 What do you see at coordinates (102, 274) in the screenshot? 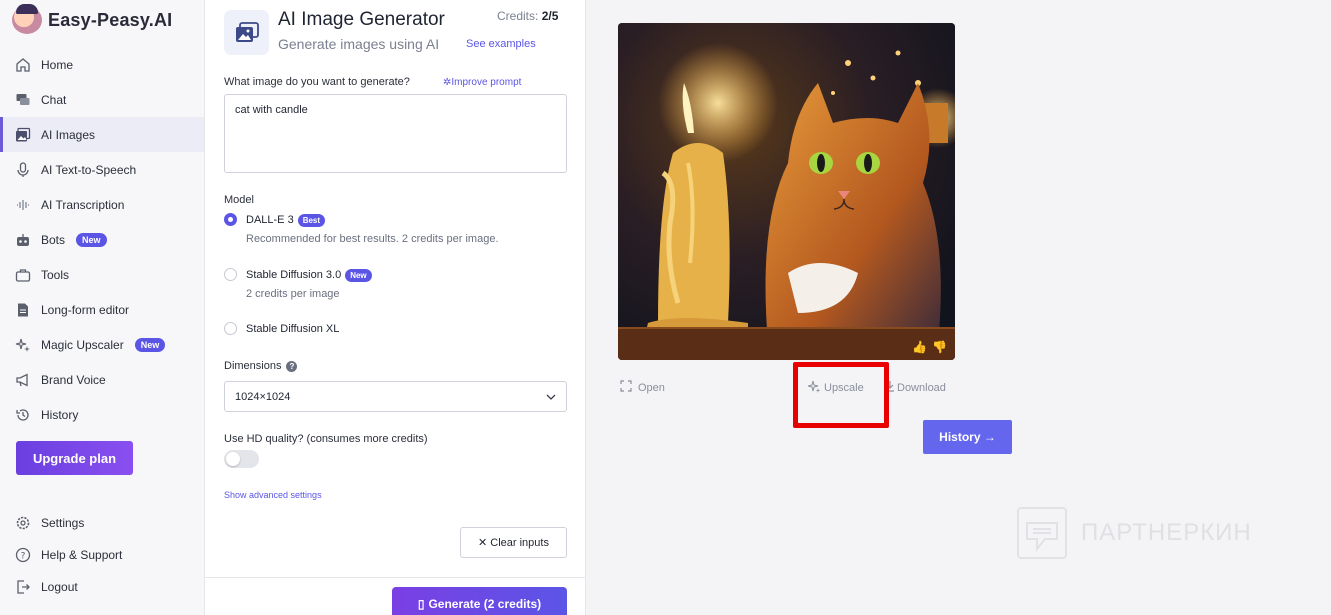
I see `sidebar-item-tools: Tools` at bounding box center [102, 274].